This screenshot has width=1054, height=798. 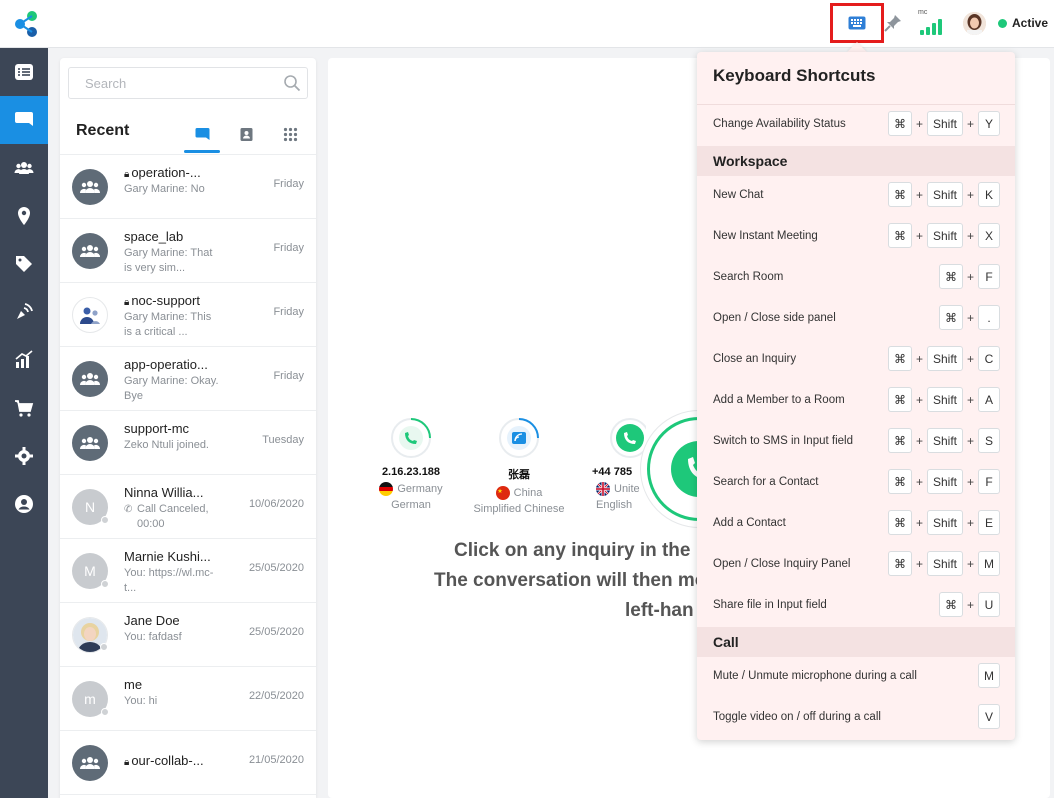 I want to click on tab-contacts, so click(x=246, y=134).